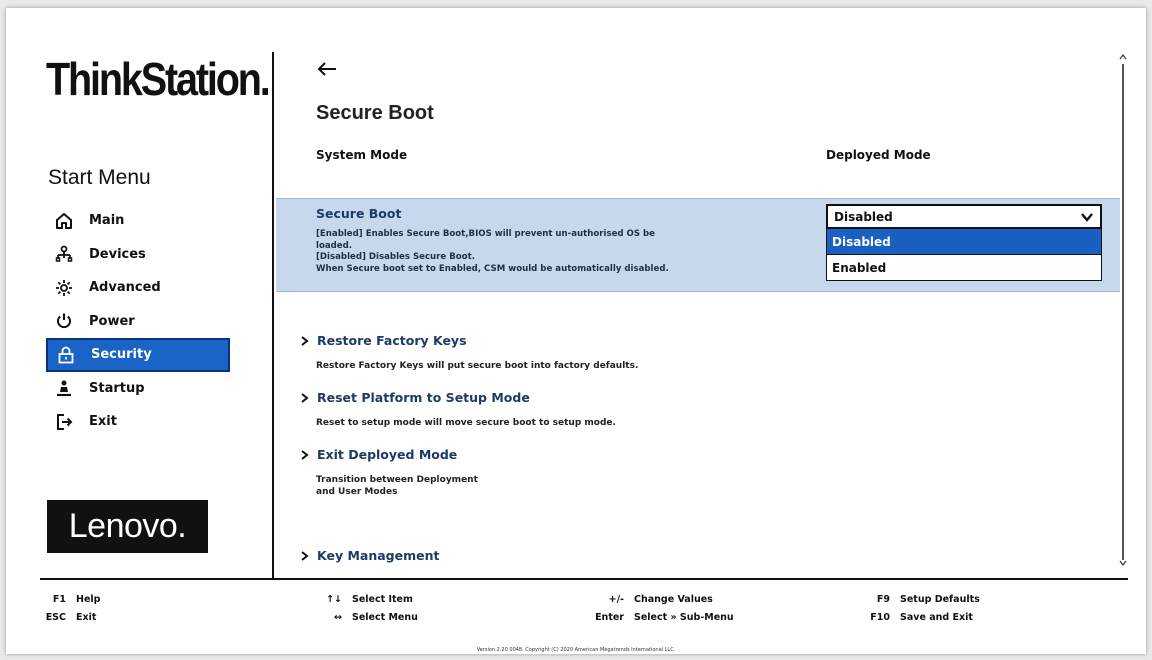 This screenshot has height=660, width=1152. What do you see at coordinates (964, 242) in the screenshot?
I see `option-disabled: Disabled` at bounding box center [964, 242].